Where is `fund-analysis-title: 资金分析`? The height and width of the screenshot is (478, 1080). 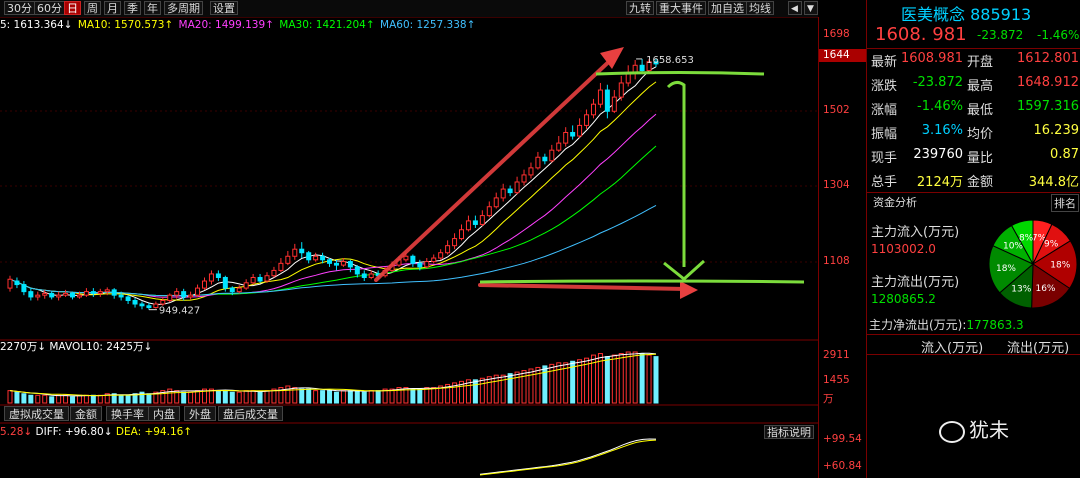
fund-analysis-title: 资金分析 is located at coordinates (895, 202).